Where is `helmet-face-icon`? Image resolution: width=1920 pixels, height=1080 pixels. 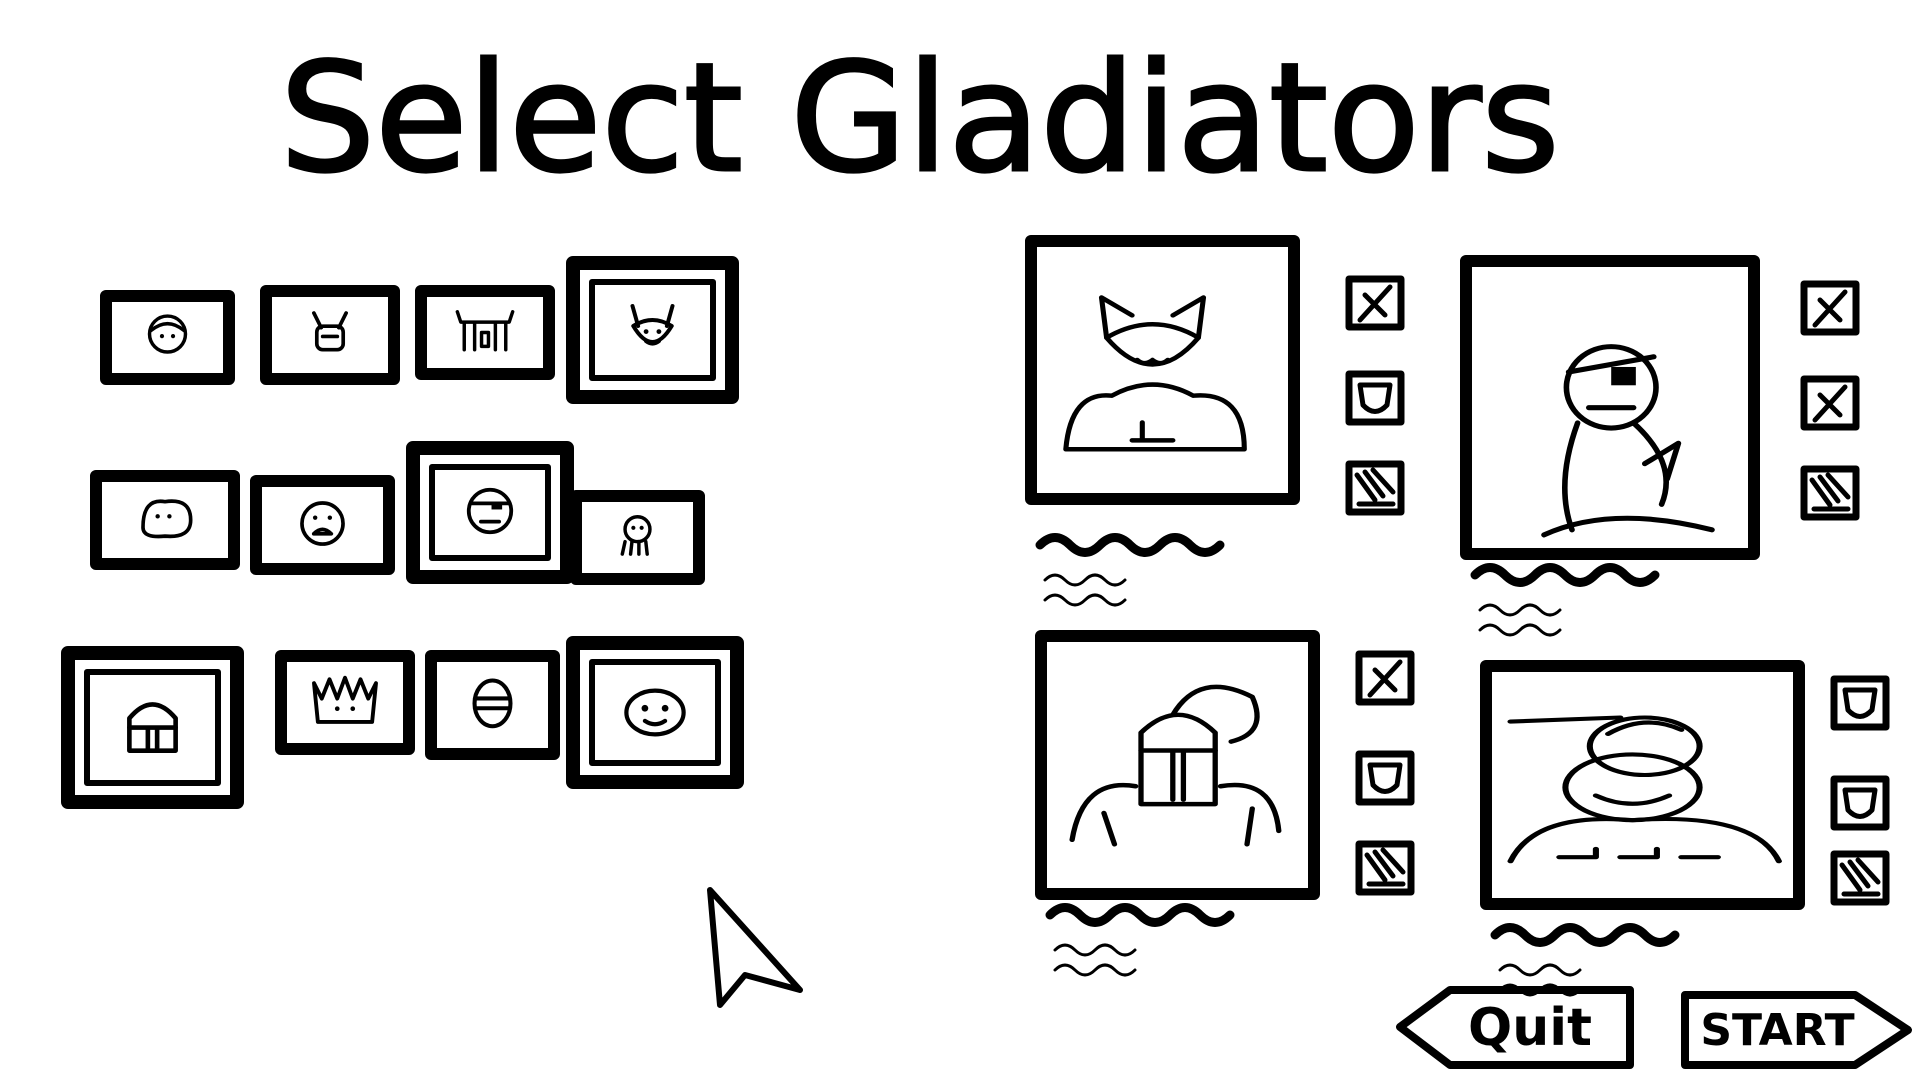
helmet-face-icon is located at coordinates (167, 334).